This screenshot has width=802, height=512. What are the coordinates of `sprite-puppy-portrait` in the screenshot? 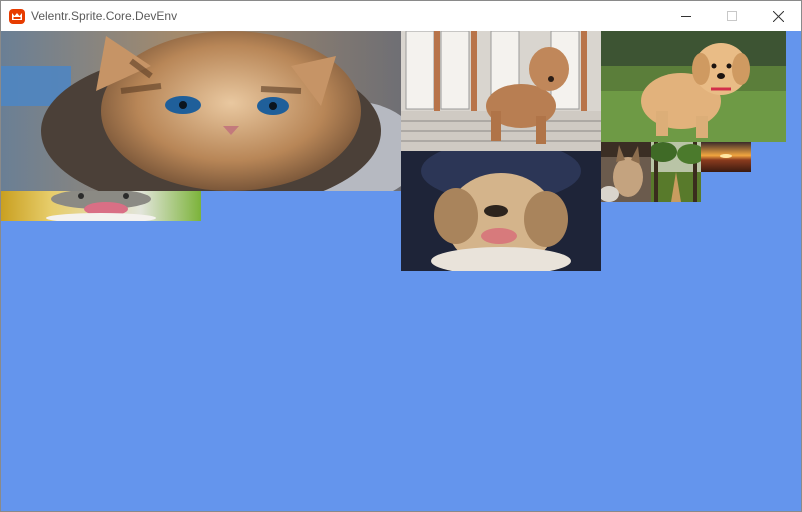 It's located at (501, 211).